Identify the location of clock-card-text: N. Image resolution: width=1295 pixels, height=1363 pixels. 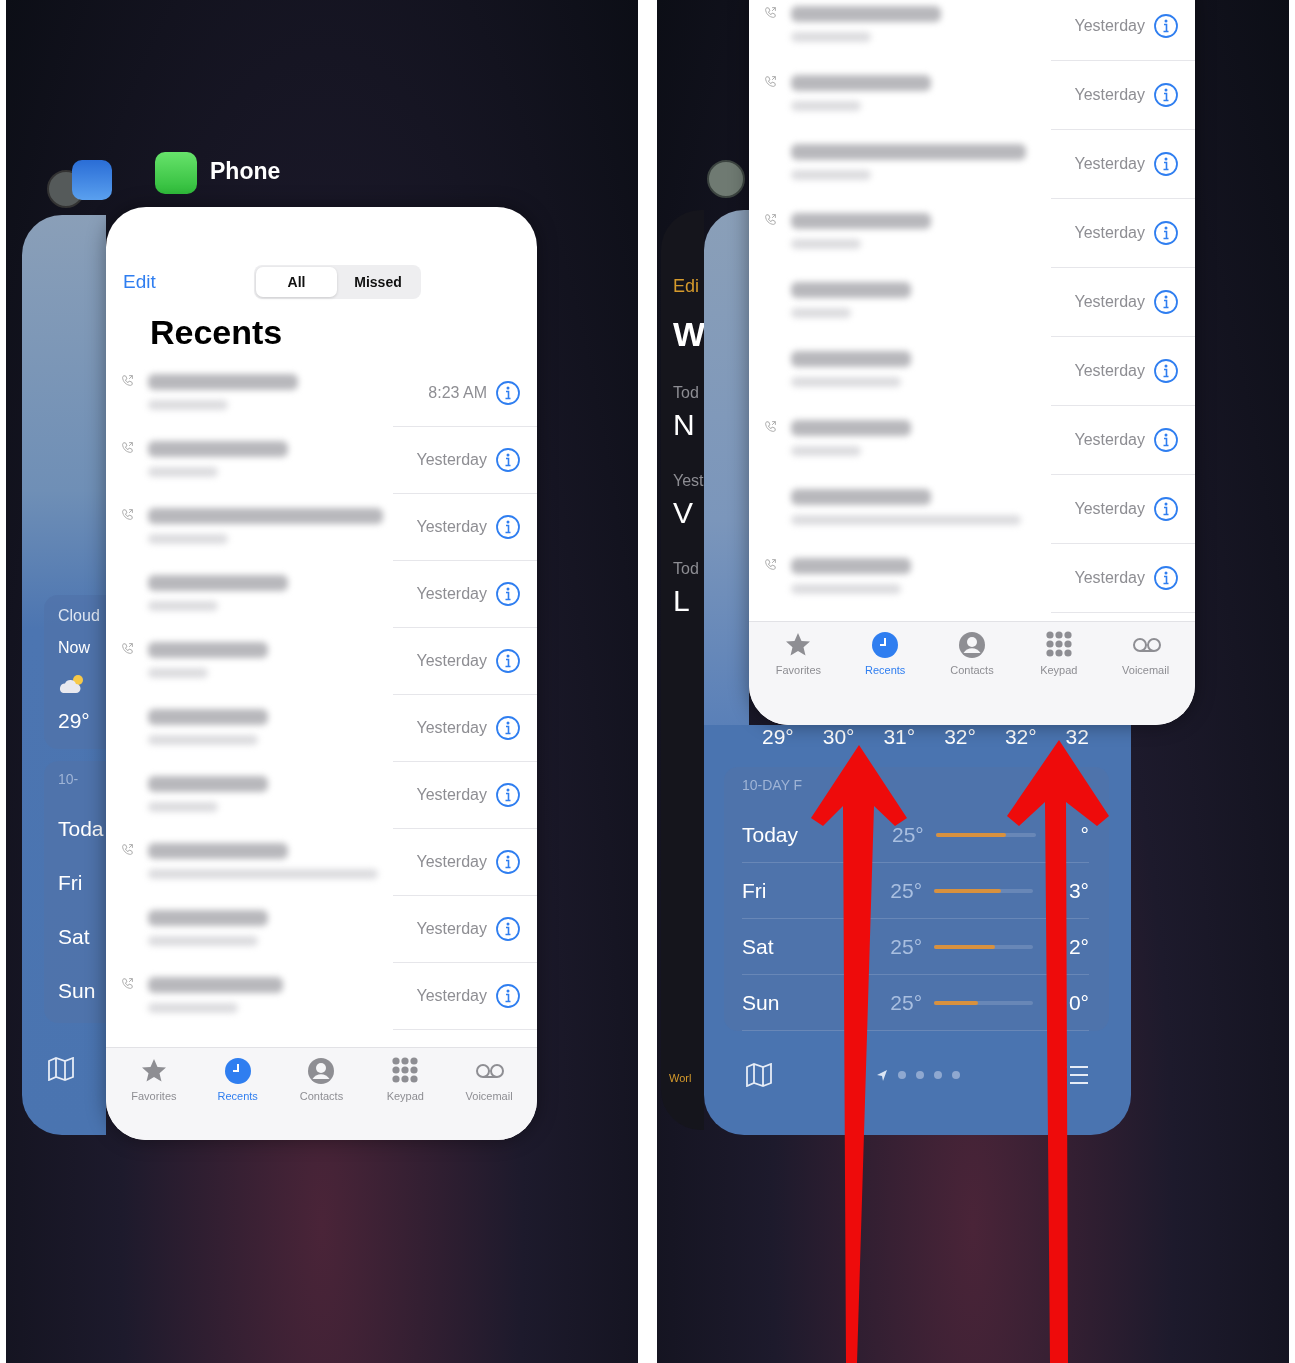
(684, 425).